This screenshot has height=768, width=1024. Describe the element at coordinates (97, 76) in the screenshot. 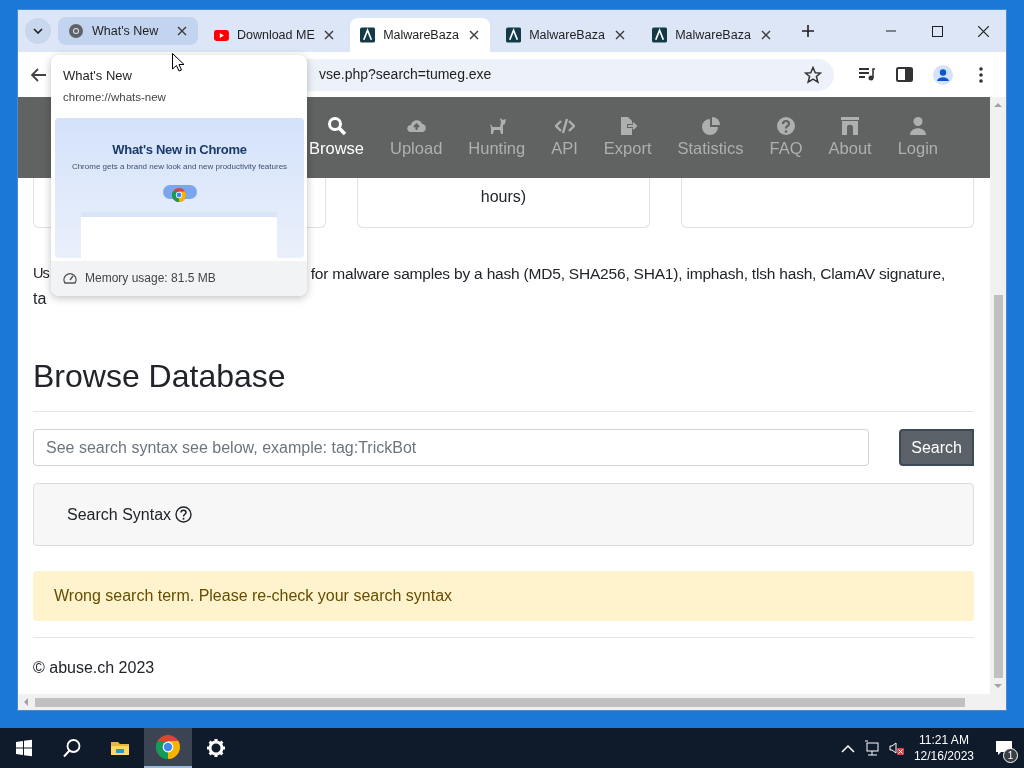

I see `card-title: What's New` at that location.